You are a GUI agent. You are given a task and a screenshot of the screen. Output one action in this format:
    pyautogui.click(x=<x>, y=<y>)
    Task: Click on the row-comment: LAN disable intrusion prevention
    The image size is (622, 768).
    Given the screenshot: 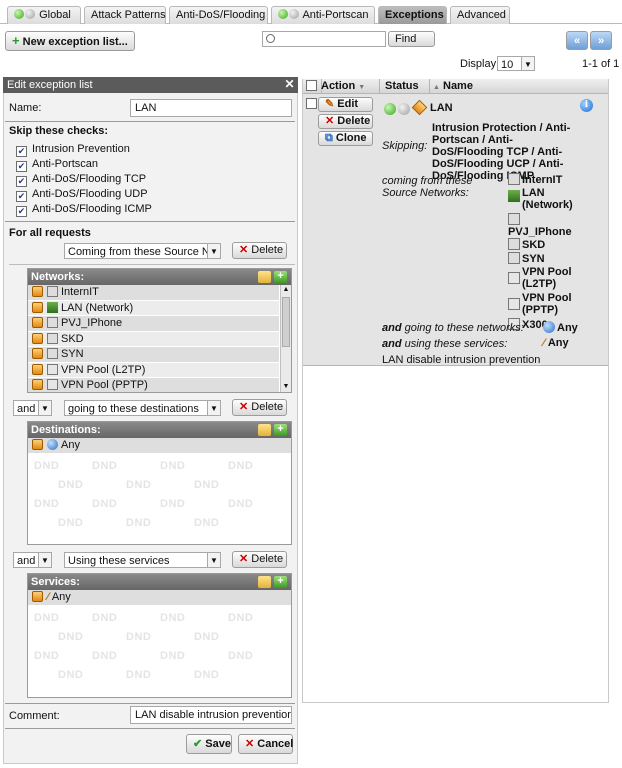 What is the action you would take?
    pyautogui.click(x=461, y=360)
    